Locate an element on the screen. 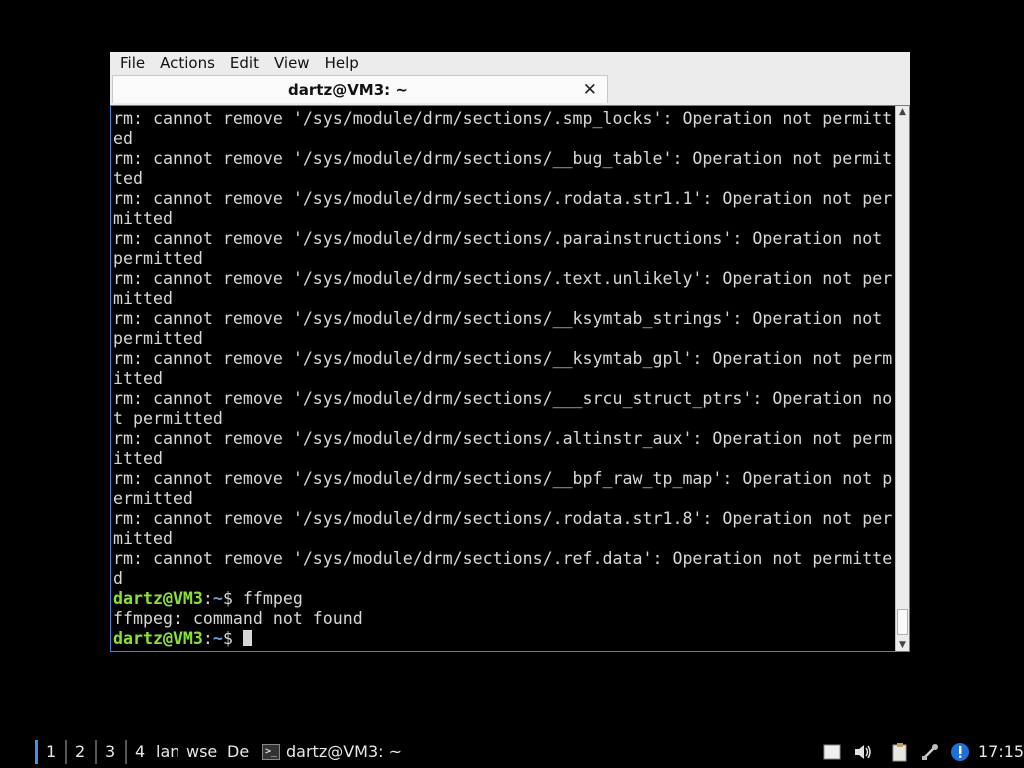 This screenshot has height=768, width=1024. prompt-line-2: dartz@VM3:~$ is located at coordinates (504, 639).